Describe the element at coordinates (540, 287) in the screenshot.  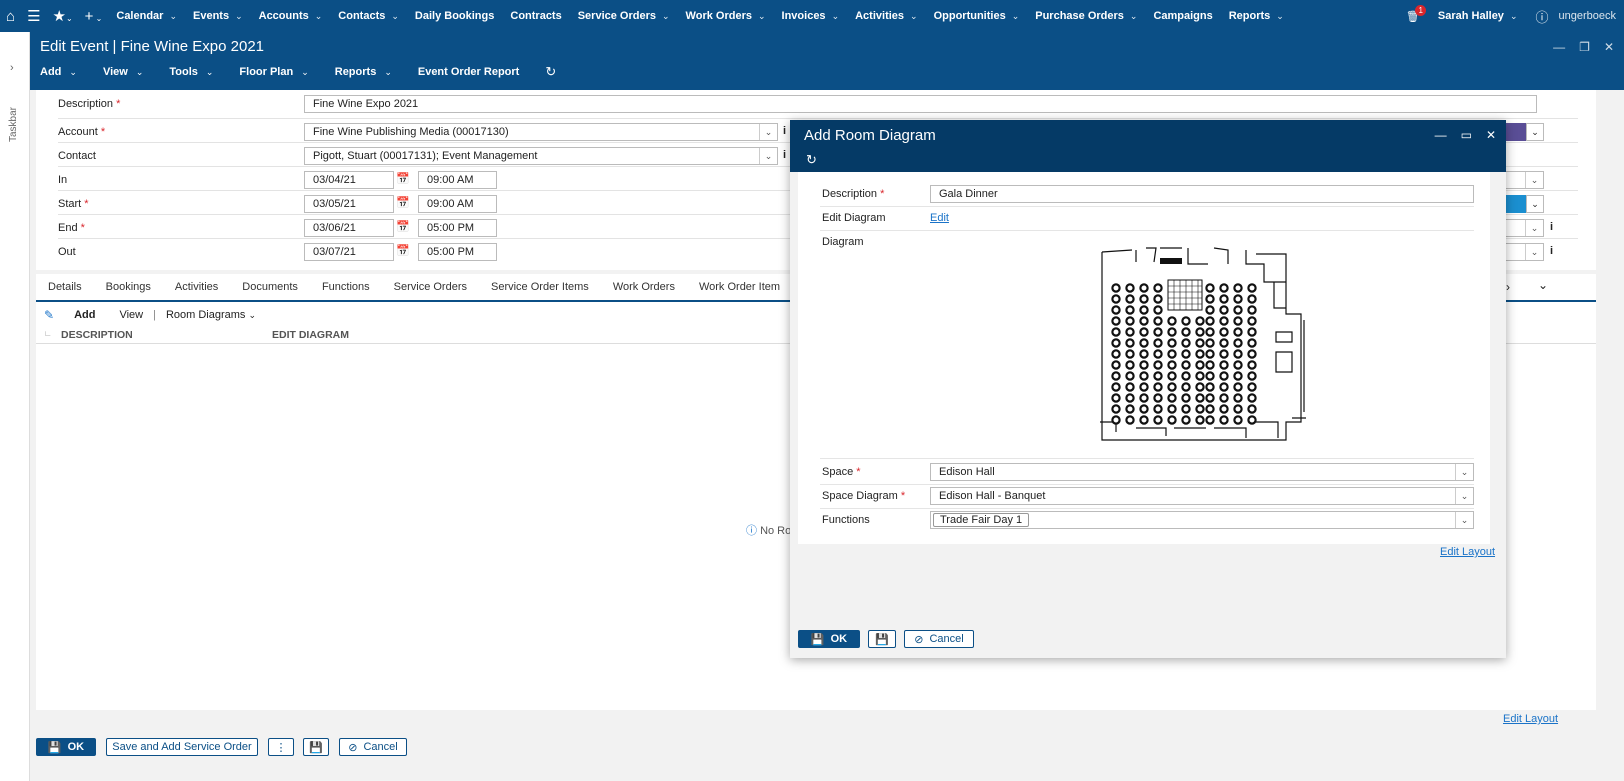
I see `tab-service-order-items: Service Order Items` at that location.